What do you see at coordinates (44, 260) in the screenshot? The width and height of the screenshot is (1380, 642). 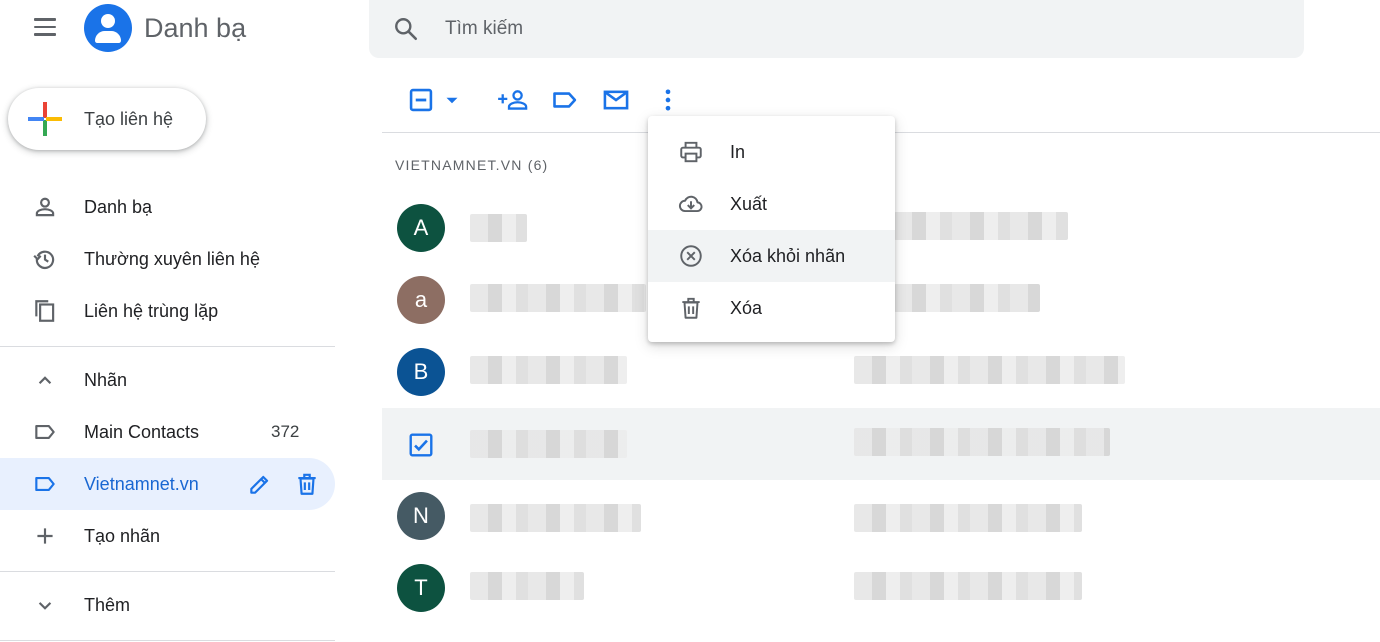 I see `history-icon` at bounding box center [44, 260].